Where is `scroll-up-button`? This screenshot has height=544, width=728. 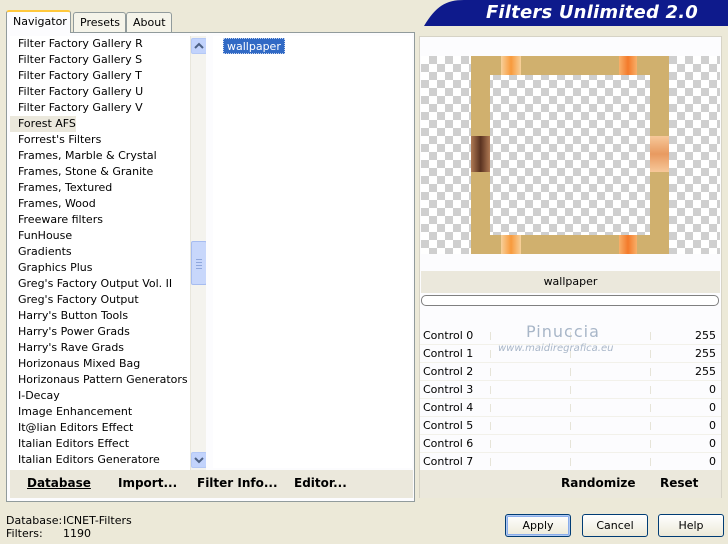 scroll-up-button is located at coordinates (198, 46).